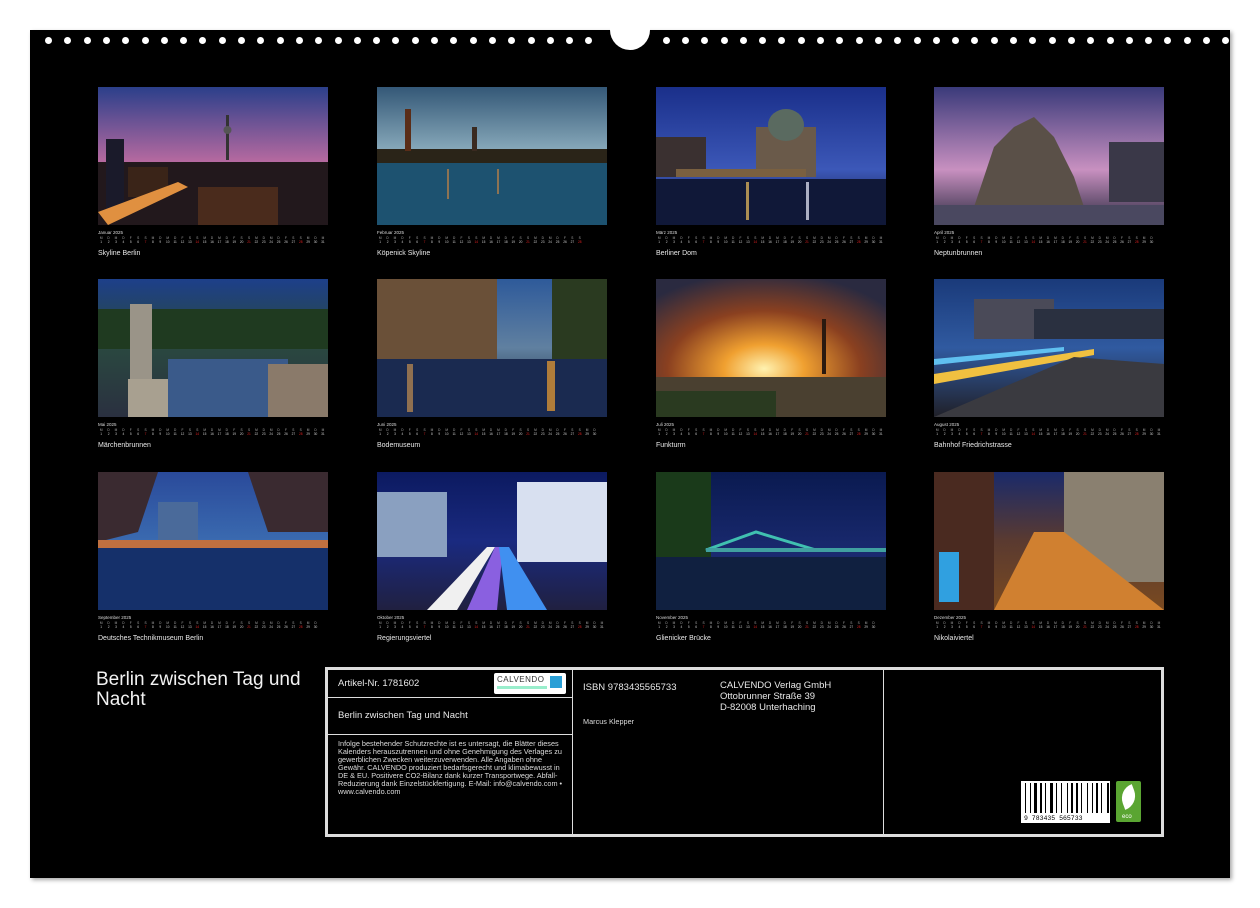  What do you see at coordinates (1065, 802) in the screenshot?
I see `isbn-barcode: 9 783435 565733` at bounding box center [1065, 802].